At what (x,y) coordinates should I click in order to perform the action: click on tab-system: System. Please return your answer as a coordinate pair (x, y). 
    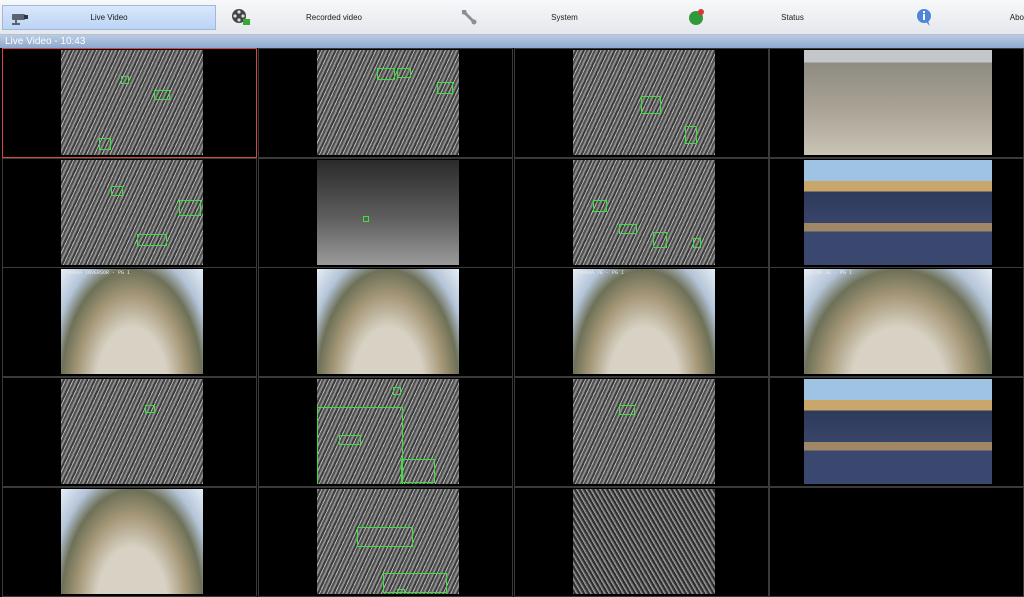
    Looking at the image, I should click on (564, 17).